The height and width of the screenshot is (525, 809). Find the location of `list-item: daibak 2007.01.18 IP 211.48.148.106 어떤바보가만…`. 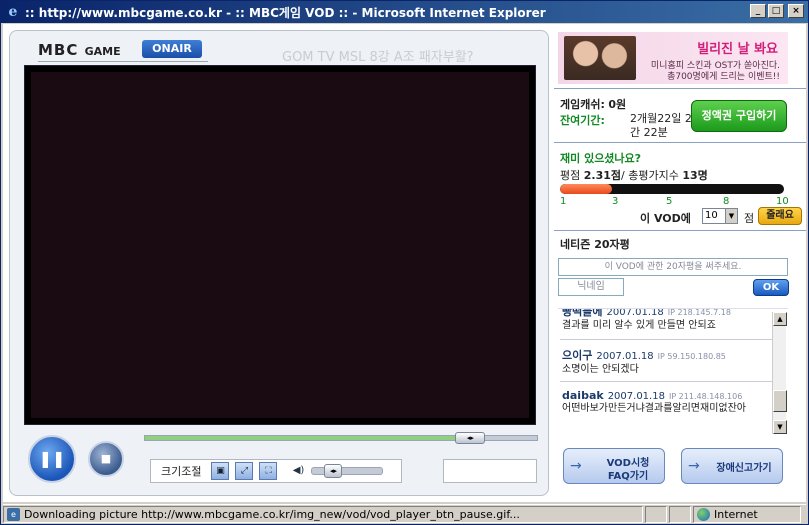

list-item: daibak 2007.01.18 IP 211.48.148.106 어떤바보가만… is located at coordinates (654, 401).